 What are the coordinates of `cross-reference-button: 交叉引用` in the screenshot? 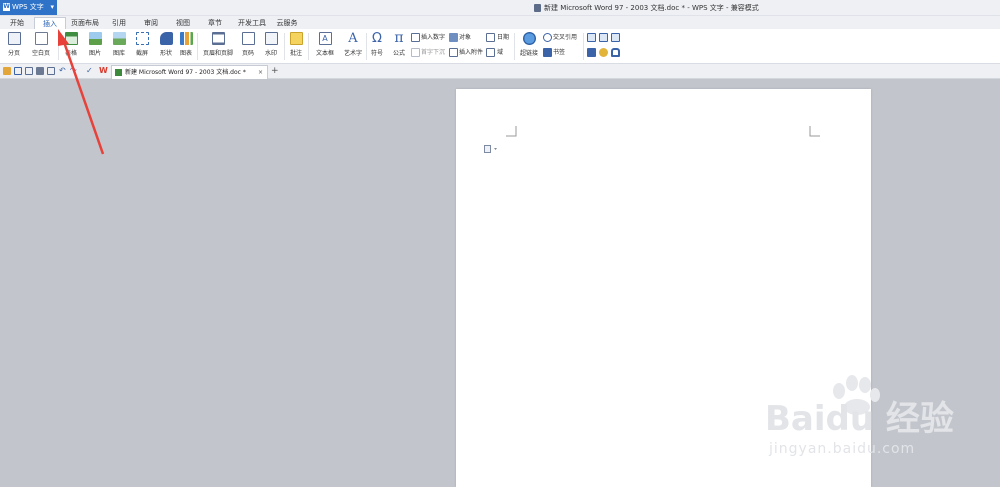 It's located at (565, 37).